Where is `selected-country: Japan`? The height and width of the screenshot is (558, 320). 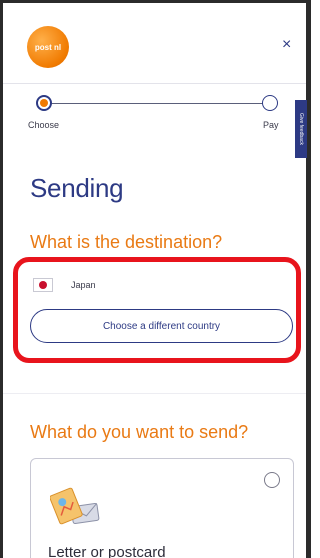
selected-country: Japan is located at coordinates (64, 285).